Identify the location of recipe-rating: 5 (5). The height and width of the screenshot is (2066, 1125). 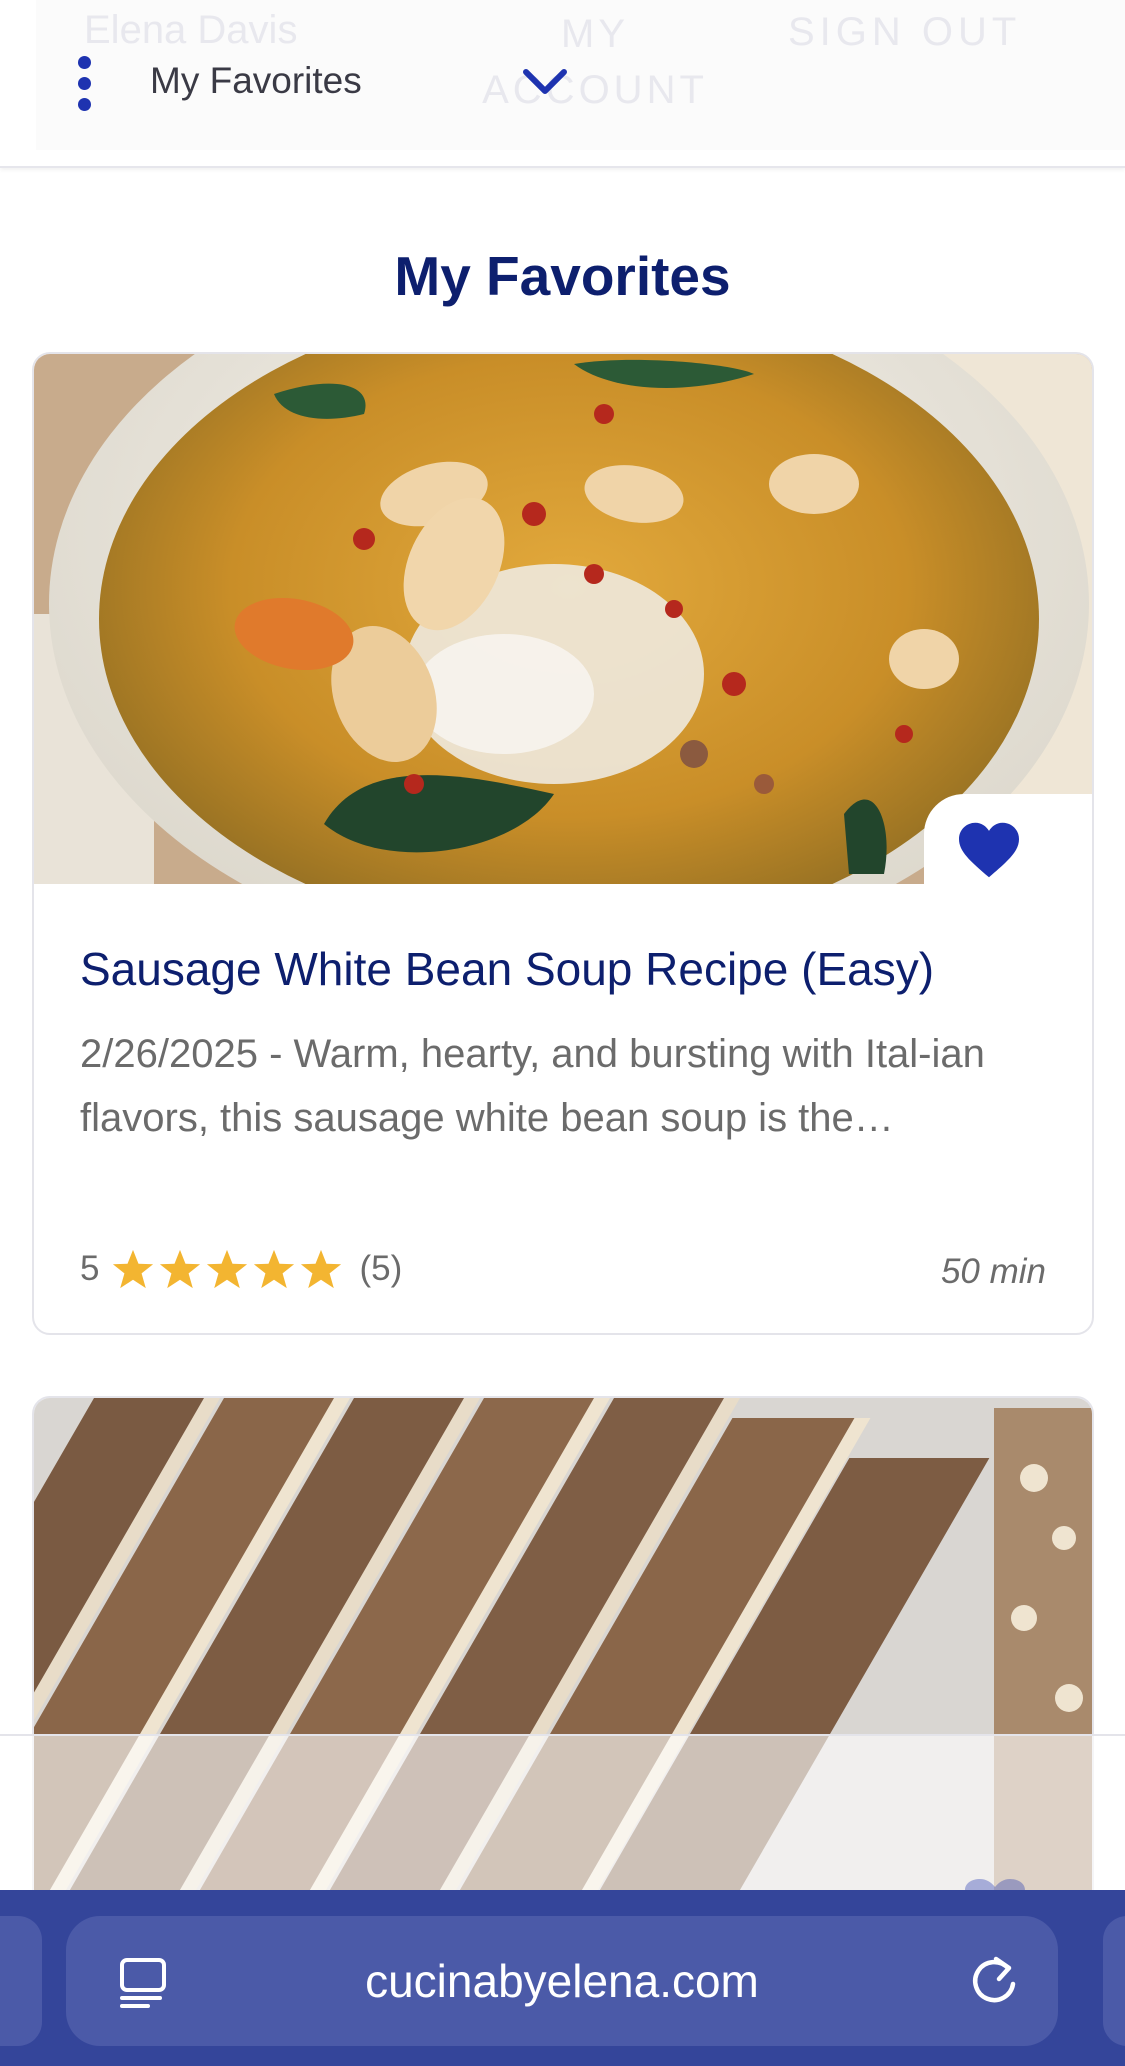
(241, 1269).